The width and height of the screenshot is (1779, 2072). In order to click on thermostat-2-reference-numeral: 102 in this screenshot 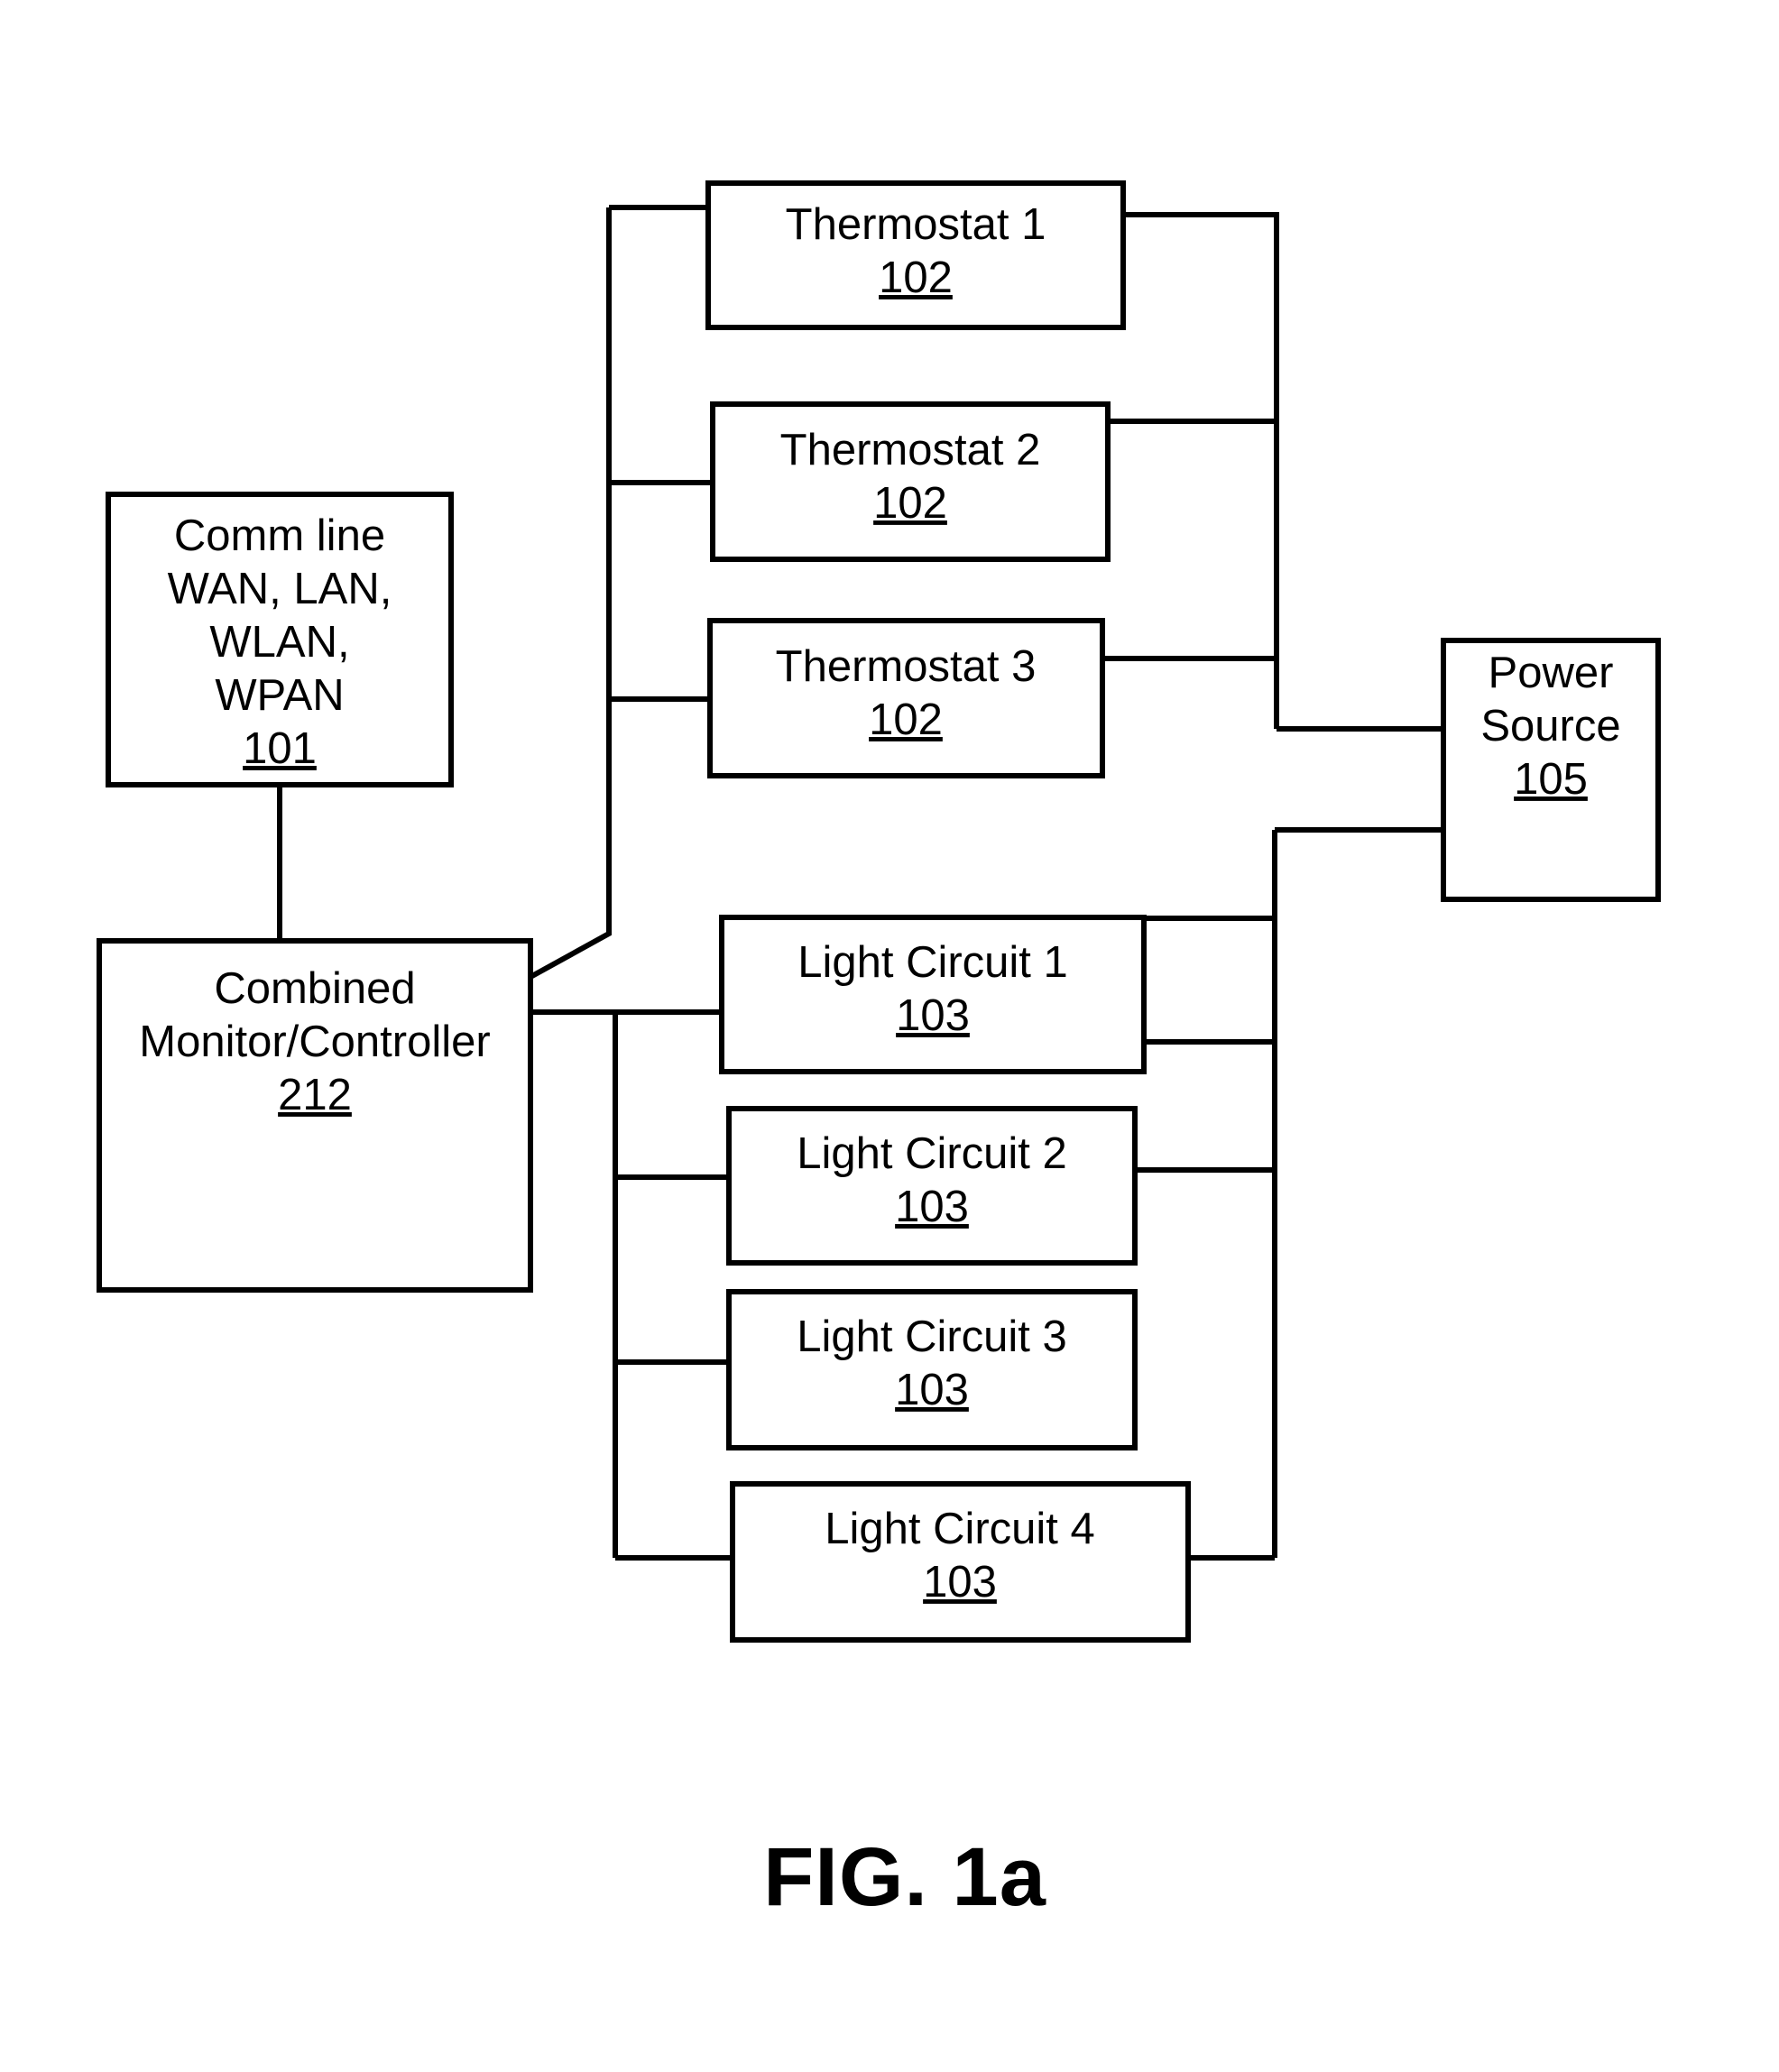, I will do `click(910, 504)`.